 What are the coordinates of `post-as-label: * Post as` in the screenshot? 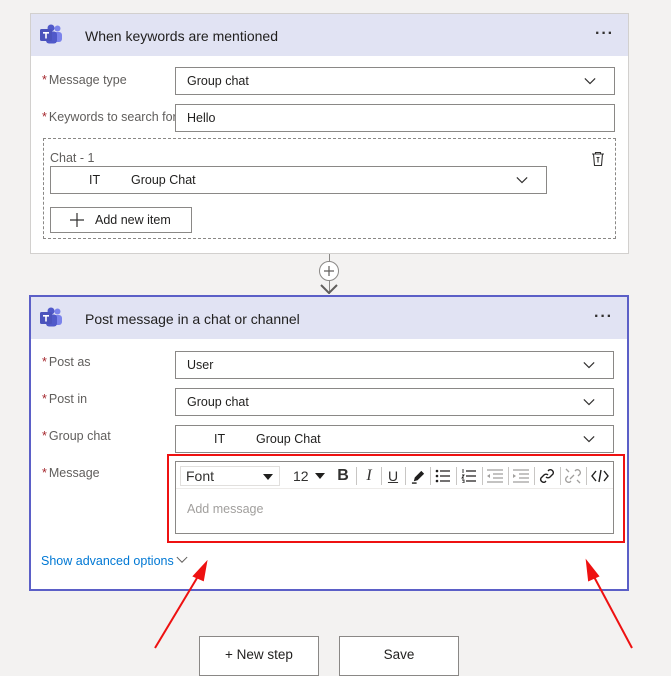 It's located at (66, 362).